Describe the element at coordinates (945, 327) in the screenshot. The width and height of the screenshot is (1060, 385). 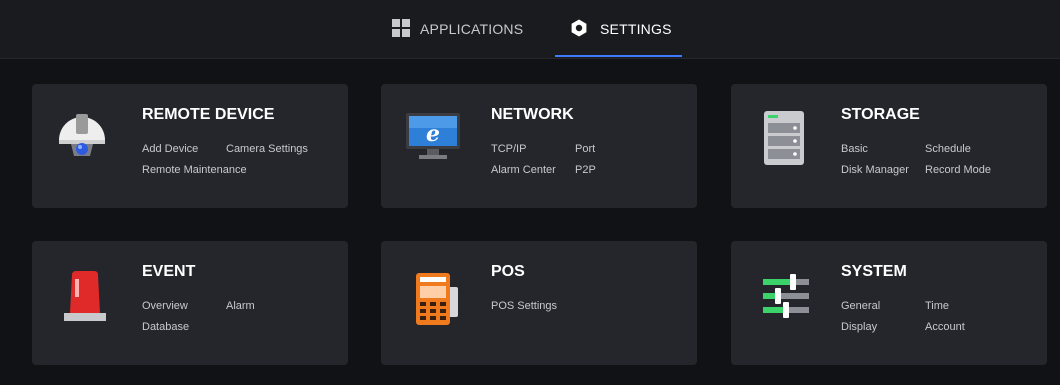
I see `link-account: Account` at that location.